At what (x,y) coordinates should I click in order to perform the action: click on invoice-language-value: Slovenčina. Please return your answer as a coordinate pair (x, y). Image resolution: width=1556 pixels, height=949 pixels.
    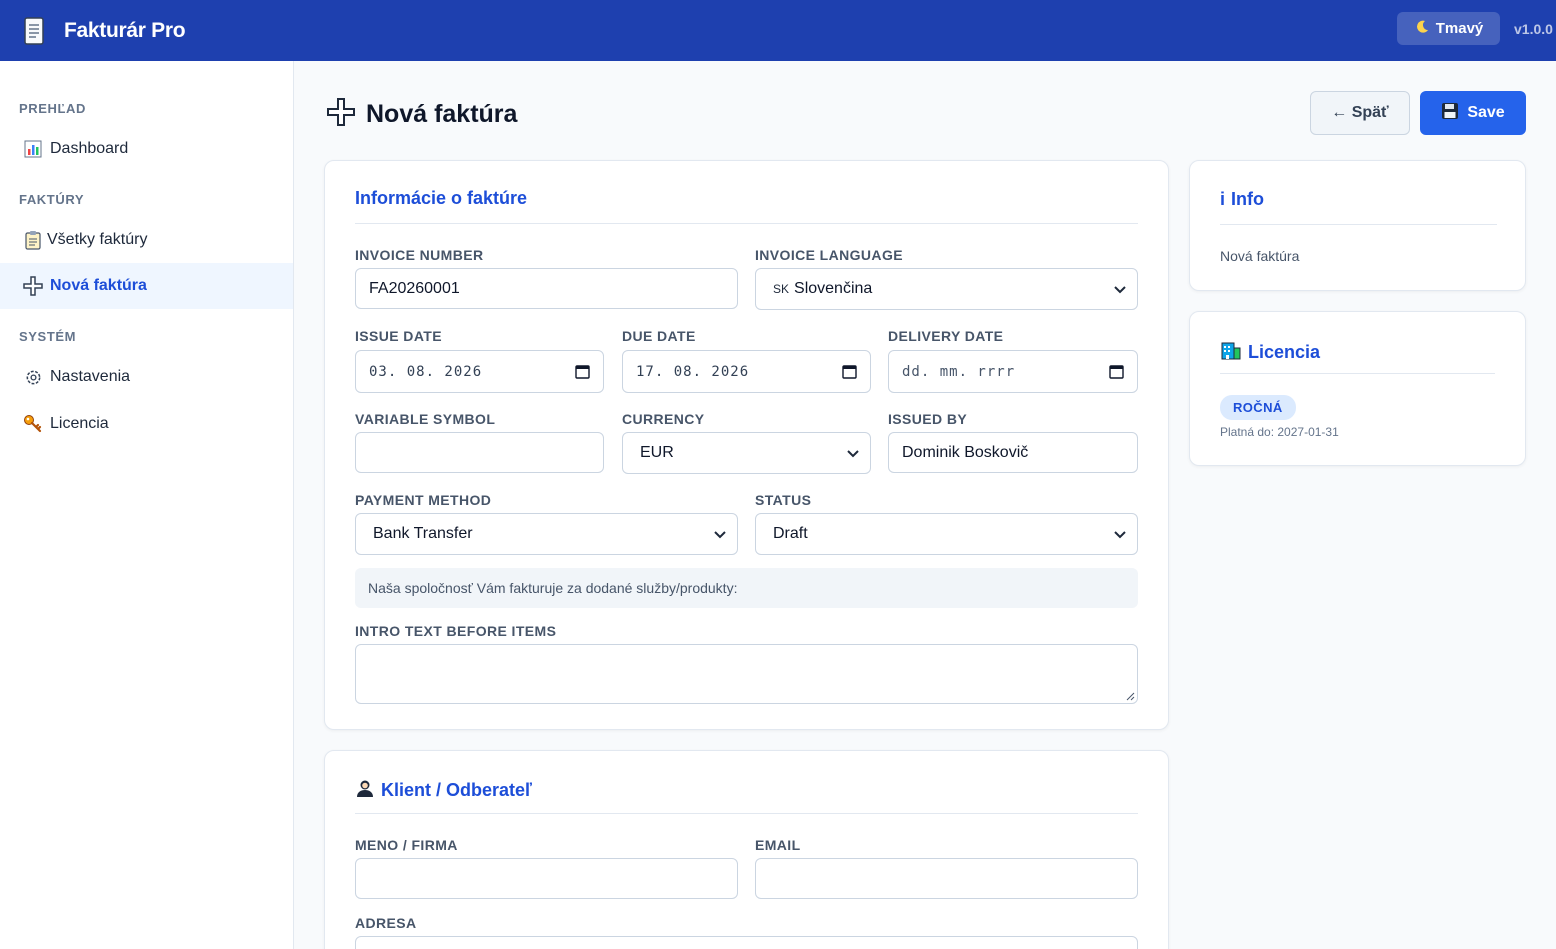
    Looking at the image, I should click on (833, 288).